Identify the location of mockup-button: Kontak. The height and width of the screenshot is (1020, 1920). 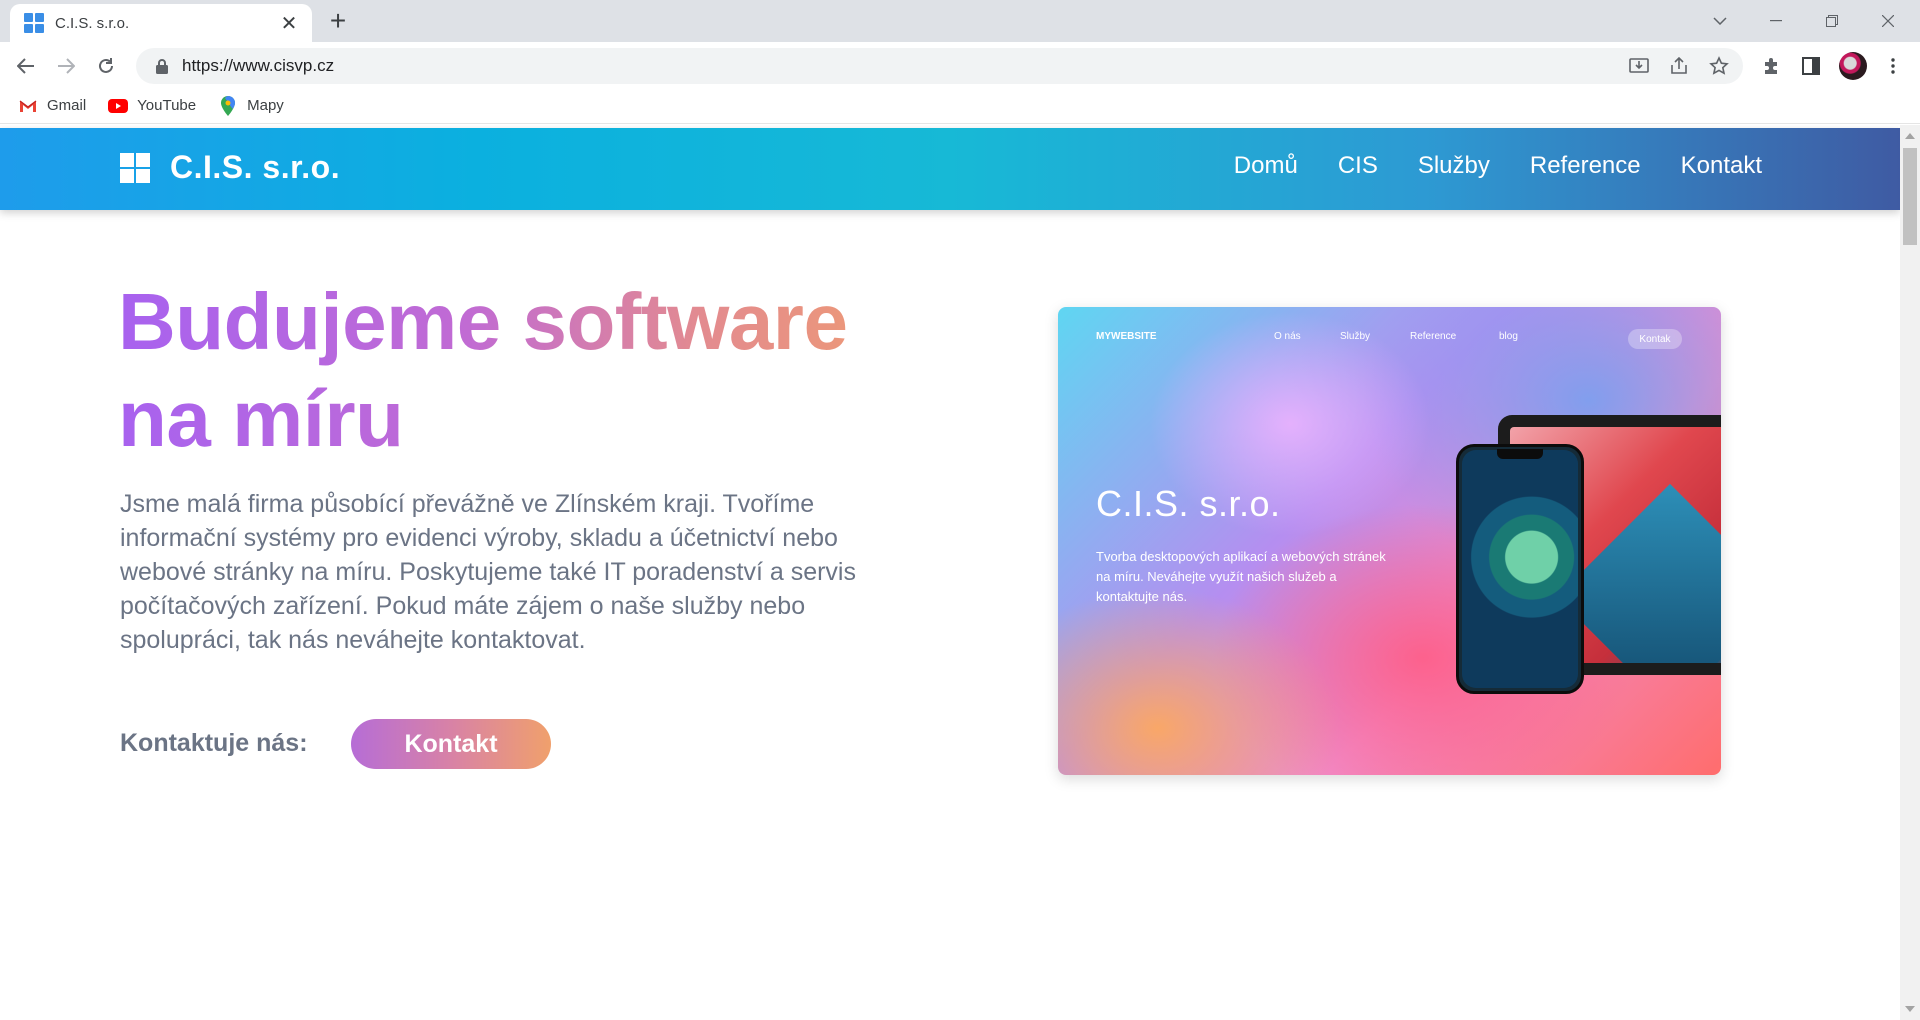
(1655, 339).